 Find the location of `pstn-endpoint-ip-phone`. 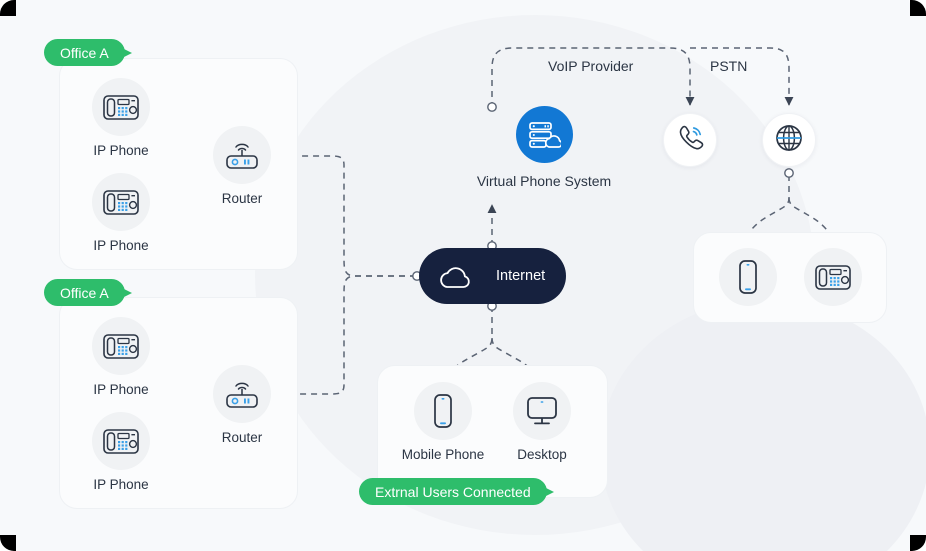

pstn-endpoint-ip-phone is located at coordinates (833, 277).